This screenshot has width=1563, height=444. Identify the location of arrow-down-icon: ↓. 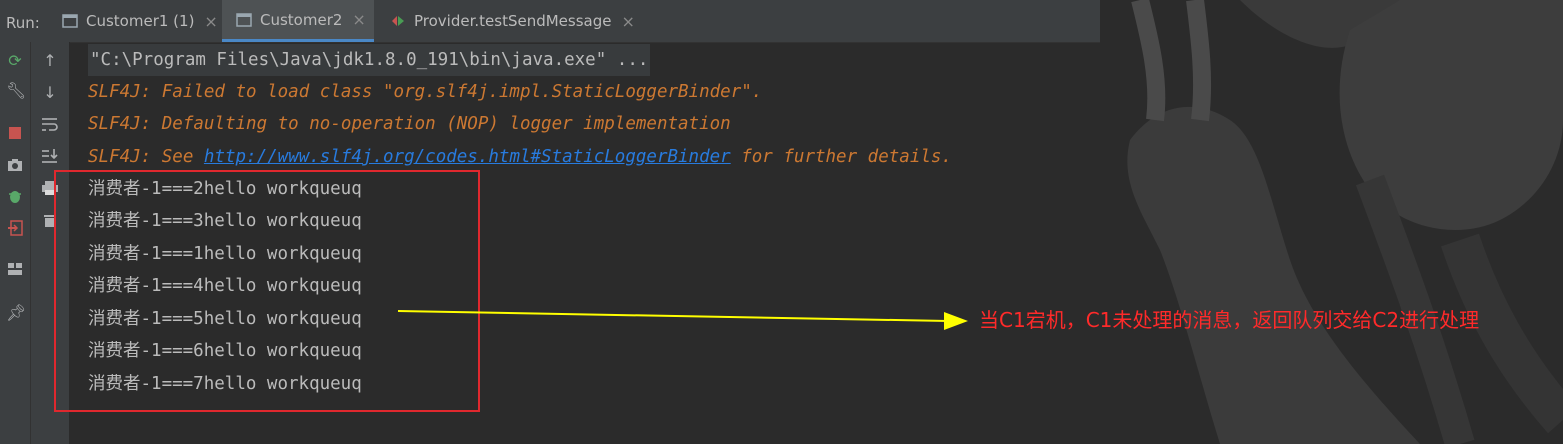
(50, 93).